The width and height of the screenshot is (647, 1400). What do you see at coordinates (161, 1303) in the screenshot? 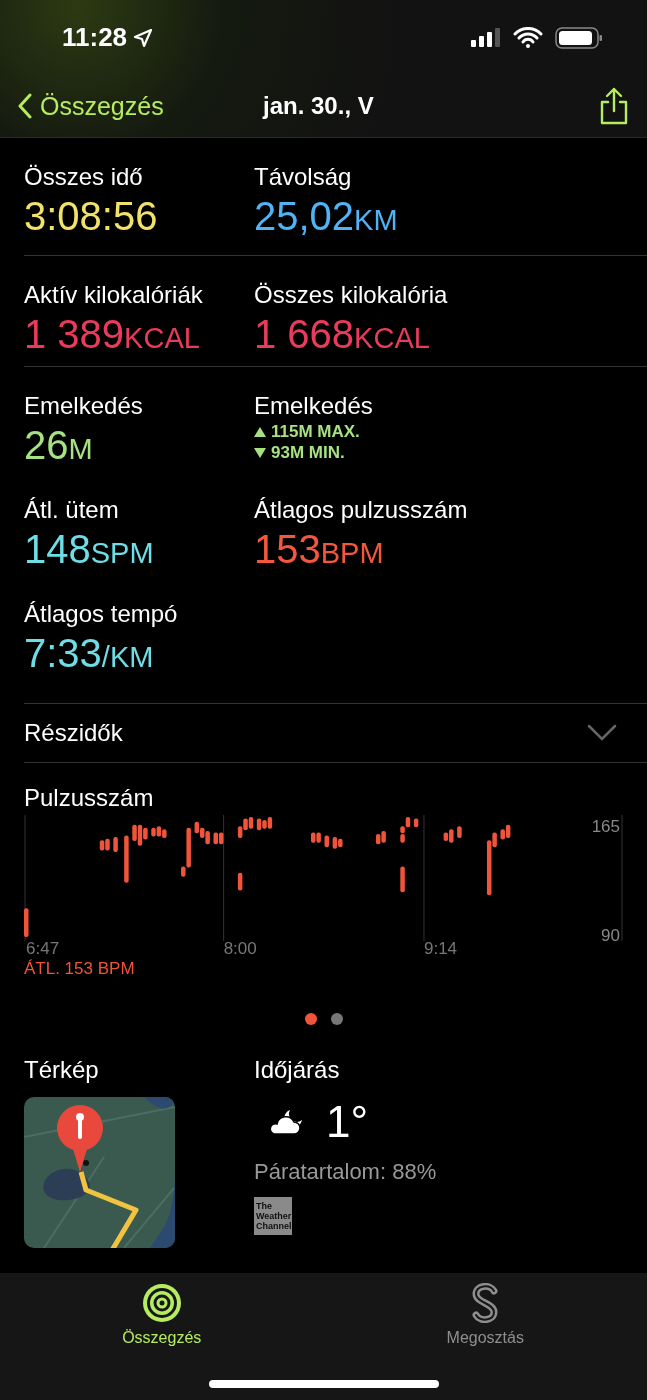
I see `rings-icon` at bounding box center [161, 1303].